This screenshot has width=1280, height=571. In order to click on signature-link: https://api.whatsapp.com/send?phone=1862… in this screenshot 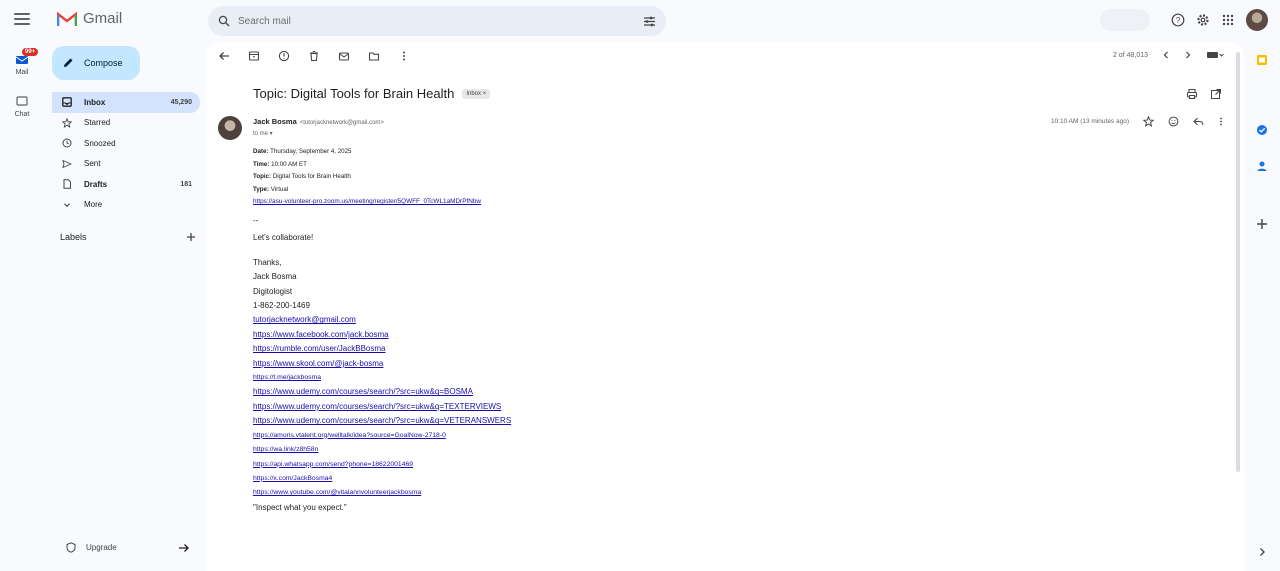, I will do `click(603, 465)`.